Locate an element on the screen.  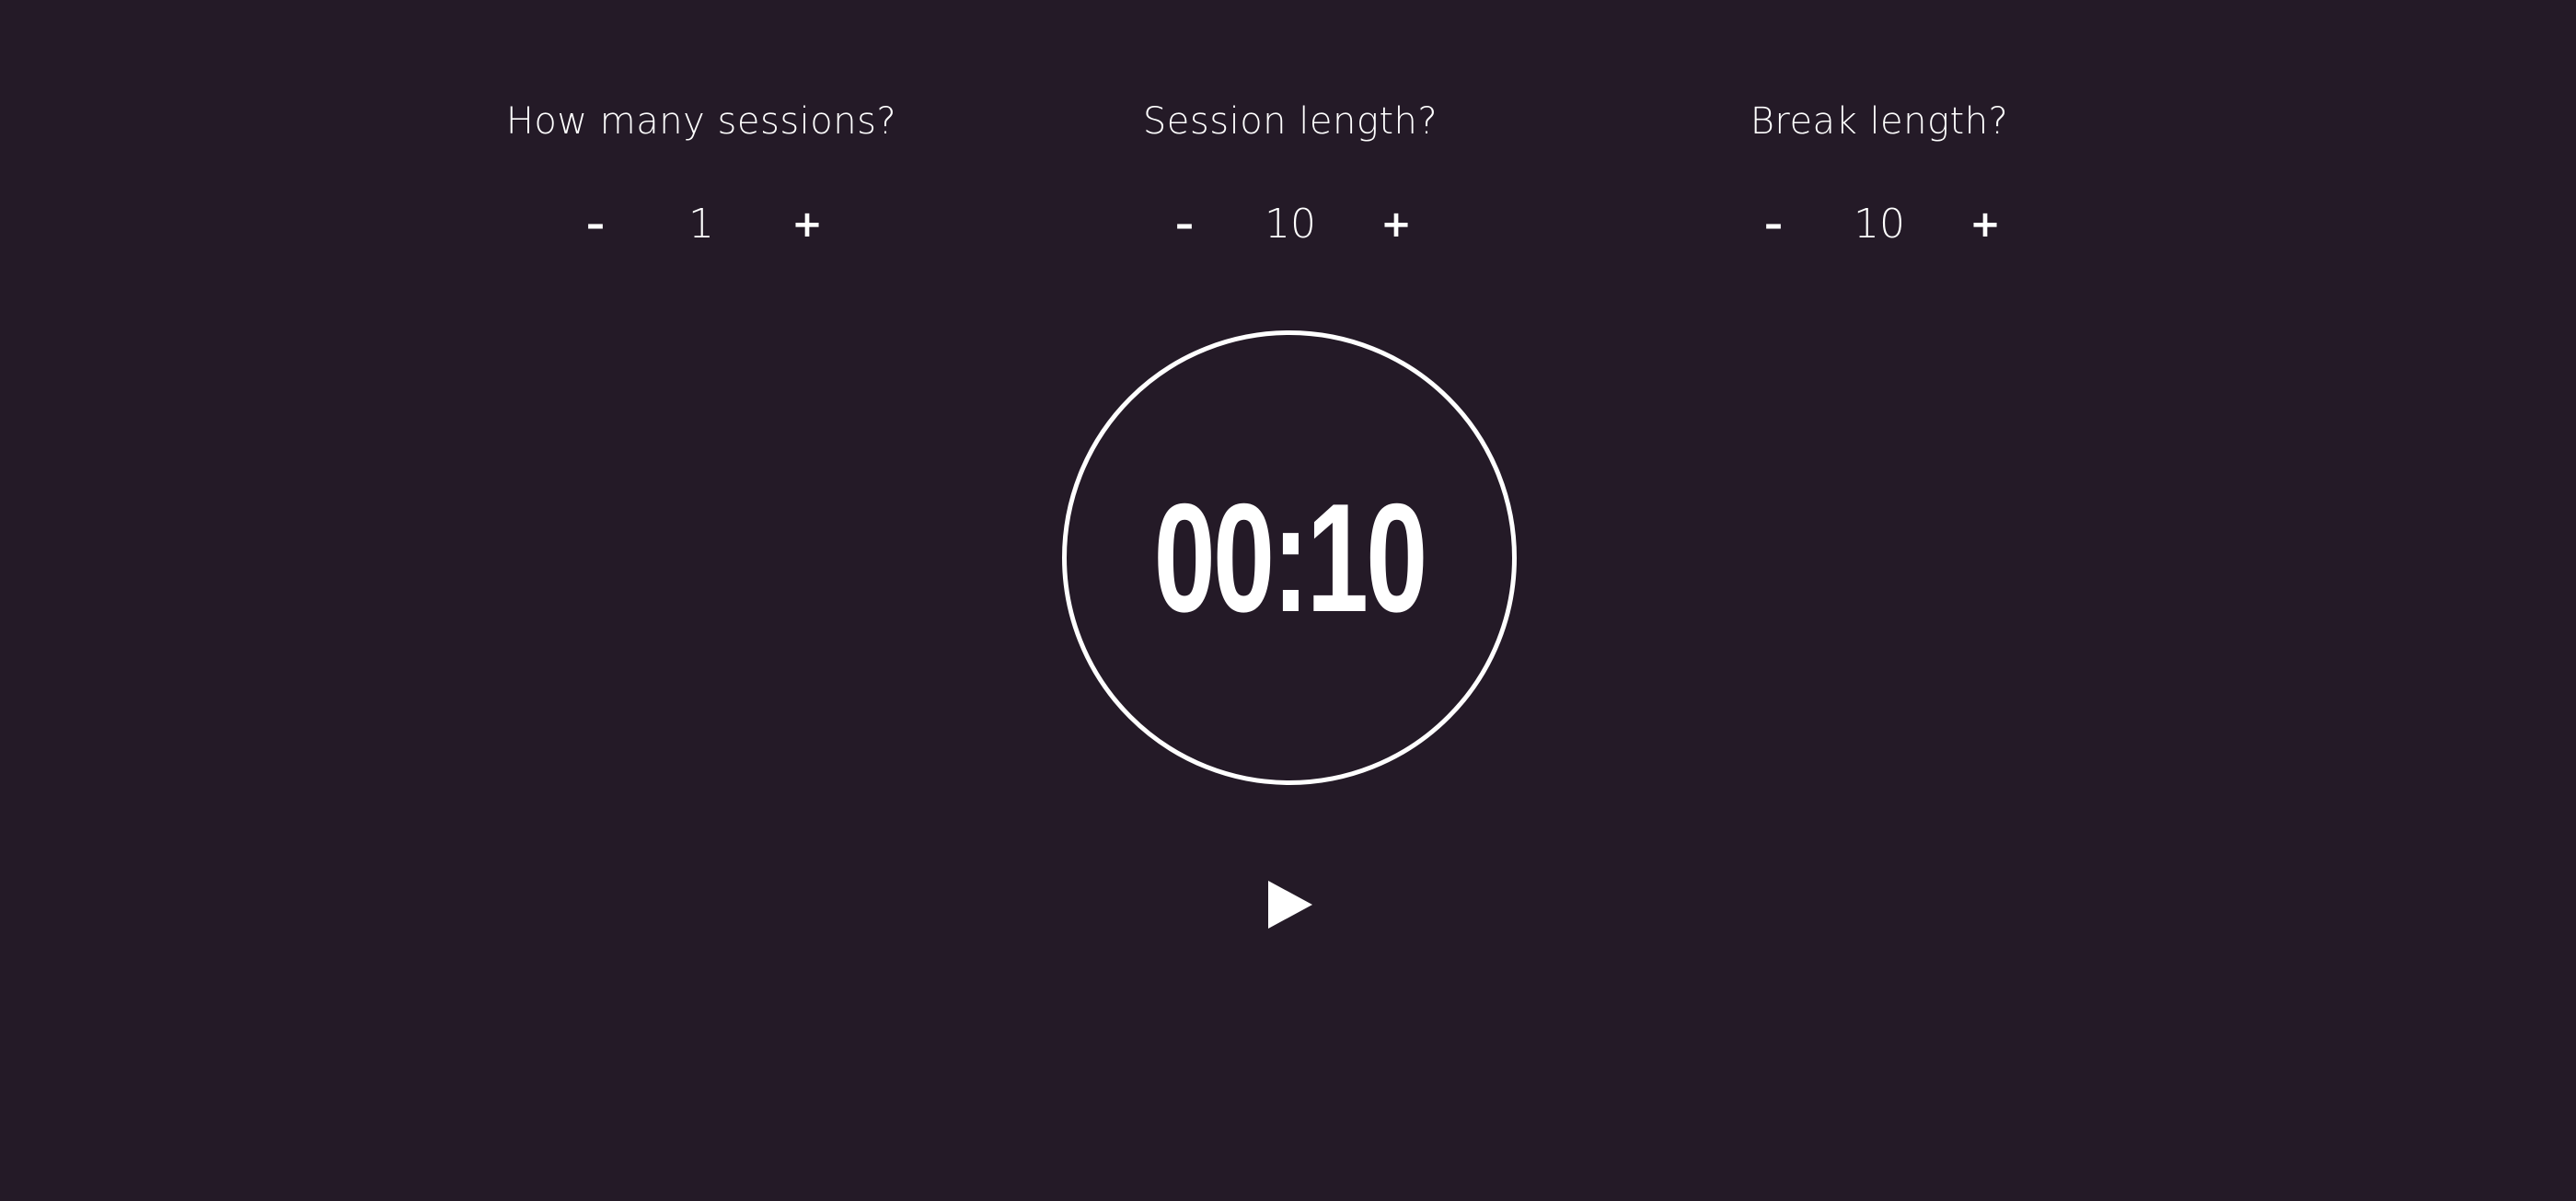
session-length-value: 10 is located at coordinates (1290, 224).